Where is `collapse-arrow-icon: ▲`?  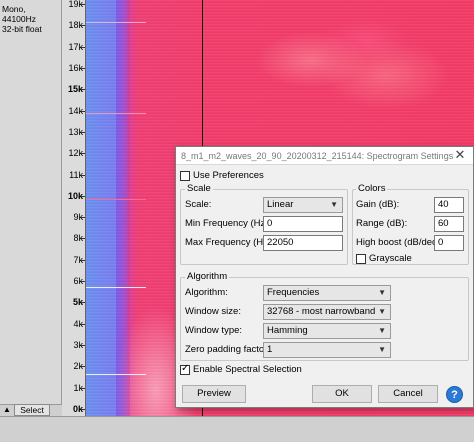 collapse-arrow-icon: ▲ is located at coordinates (7, 410).